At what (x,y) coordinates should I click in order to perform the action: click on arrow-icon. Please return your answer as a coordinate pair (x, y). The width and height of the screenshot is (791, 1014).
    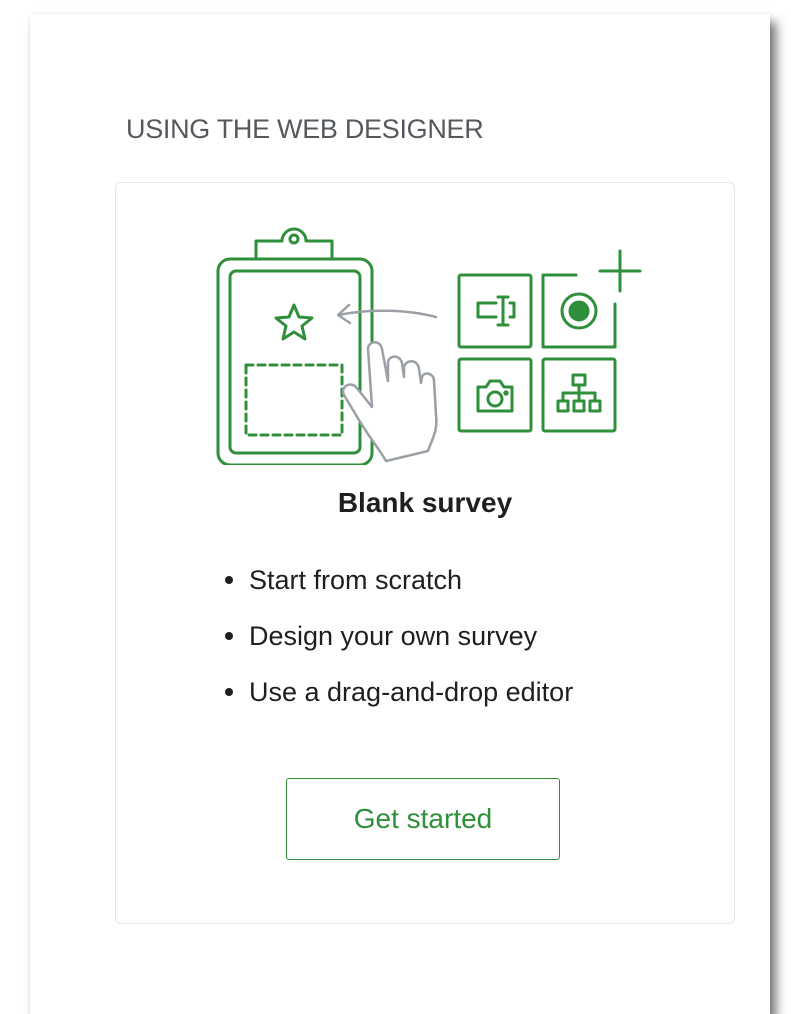
    Looking at the image, I should click on (387, 314).